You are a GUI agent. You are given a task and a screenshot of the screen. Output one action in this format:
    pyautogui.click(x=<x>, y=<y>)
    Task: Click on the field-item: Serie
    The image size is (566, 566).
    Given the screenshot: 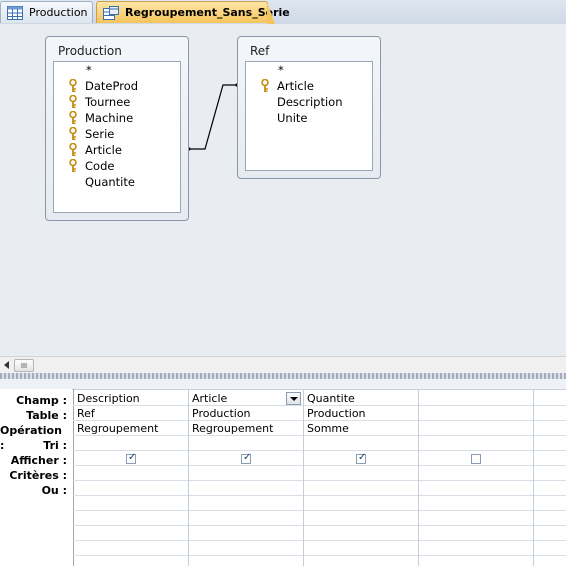 What is the action you would take?
    pyautogui.click(x=117, y=134)
    